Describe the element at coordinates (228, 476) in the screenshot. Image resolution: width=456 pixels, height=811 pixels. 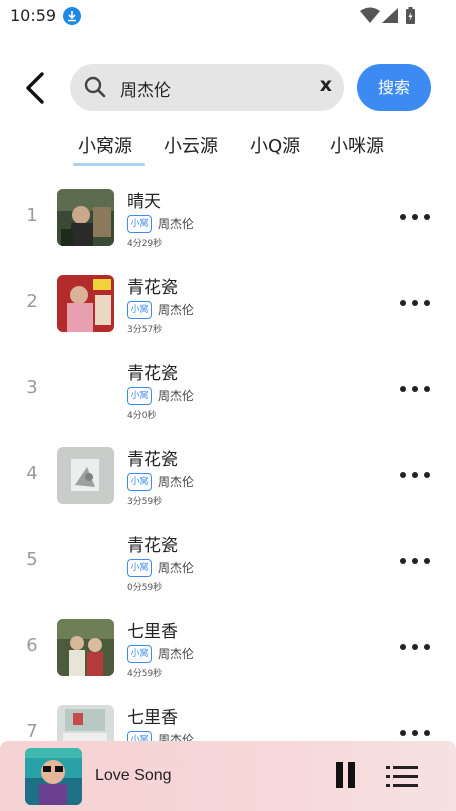
I see `song-row: 4 青花瓷 小窝 周杰伦 3分59秒` at that location.